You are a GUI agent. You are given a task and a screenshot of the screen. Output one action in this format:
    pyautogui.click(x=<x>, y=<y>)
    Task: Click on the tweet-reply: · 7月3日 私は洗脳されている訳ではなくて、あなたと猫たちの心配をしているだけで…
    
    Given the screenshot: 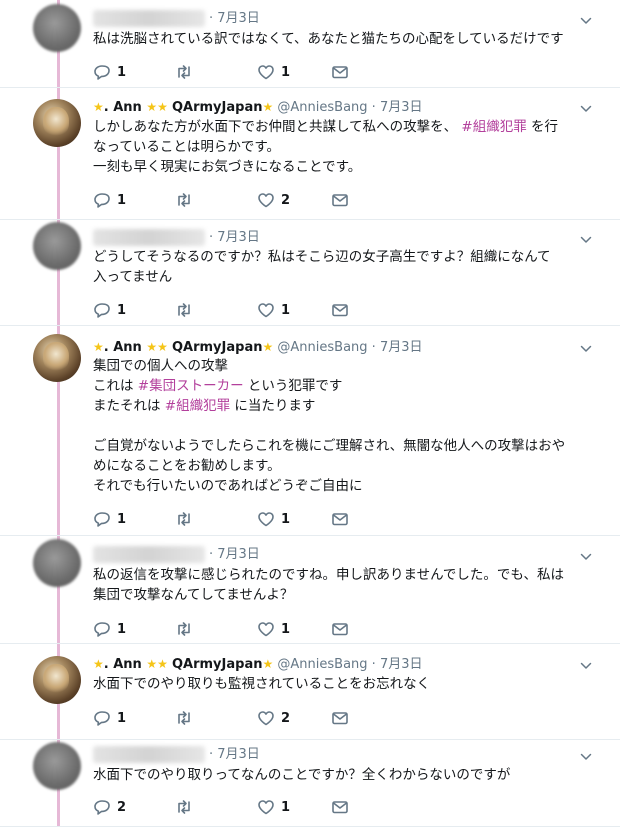 What is the action you would take?
    pyautogui.click(x=310, y=44)
    